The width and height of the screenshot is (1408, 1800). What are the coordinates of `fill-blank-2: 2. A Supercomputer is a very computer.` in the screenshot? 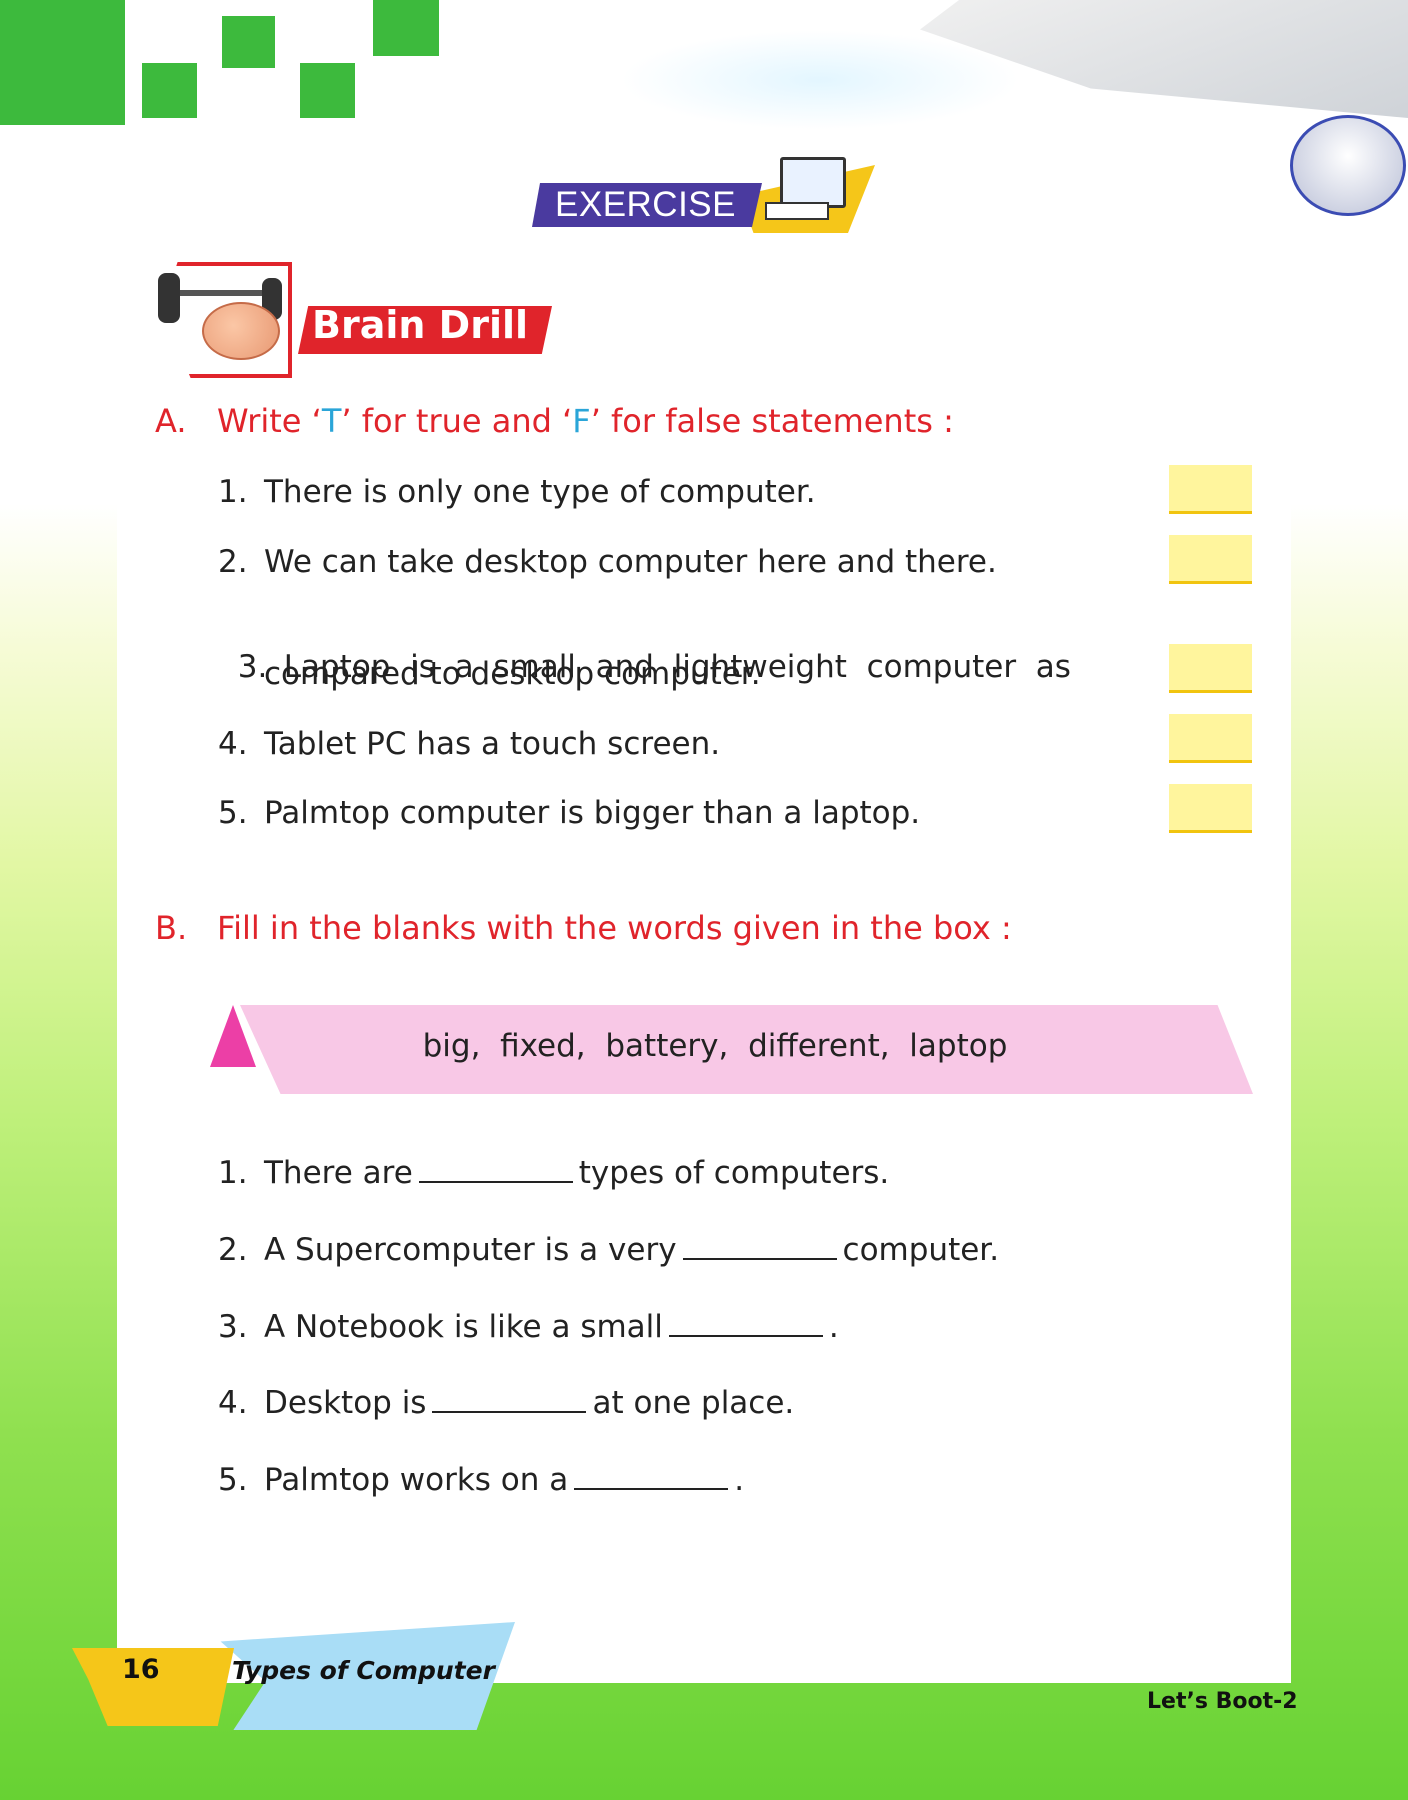 It's located at (608, 1250).